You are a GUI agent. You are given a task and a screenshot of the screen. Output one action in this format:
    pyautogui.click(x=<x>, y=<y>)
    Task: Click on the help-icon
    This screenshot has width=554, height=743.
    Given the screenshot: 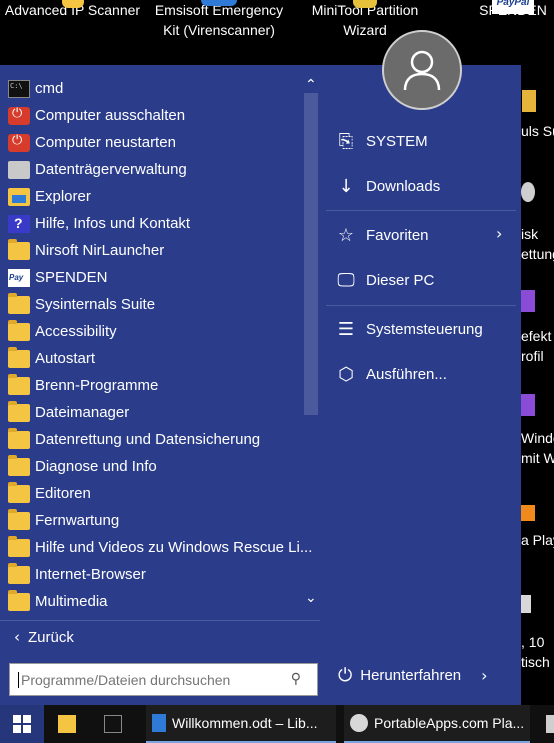 What is the action you would take?
    pyautogui.click(x=19, y=223)
    